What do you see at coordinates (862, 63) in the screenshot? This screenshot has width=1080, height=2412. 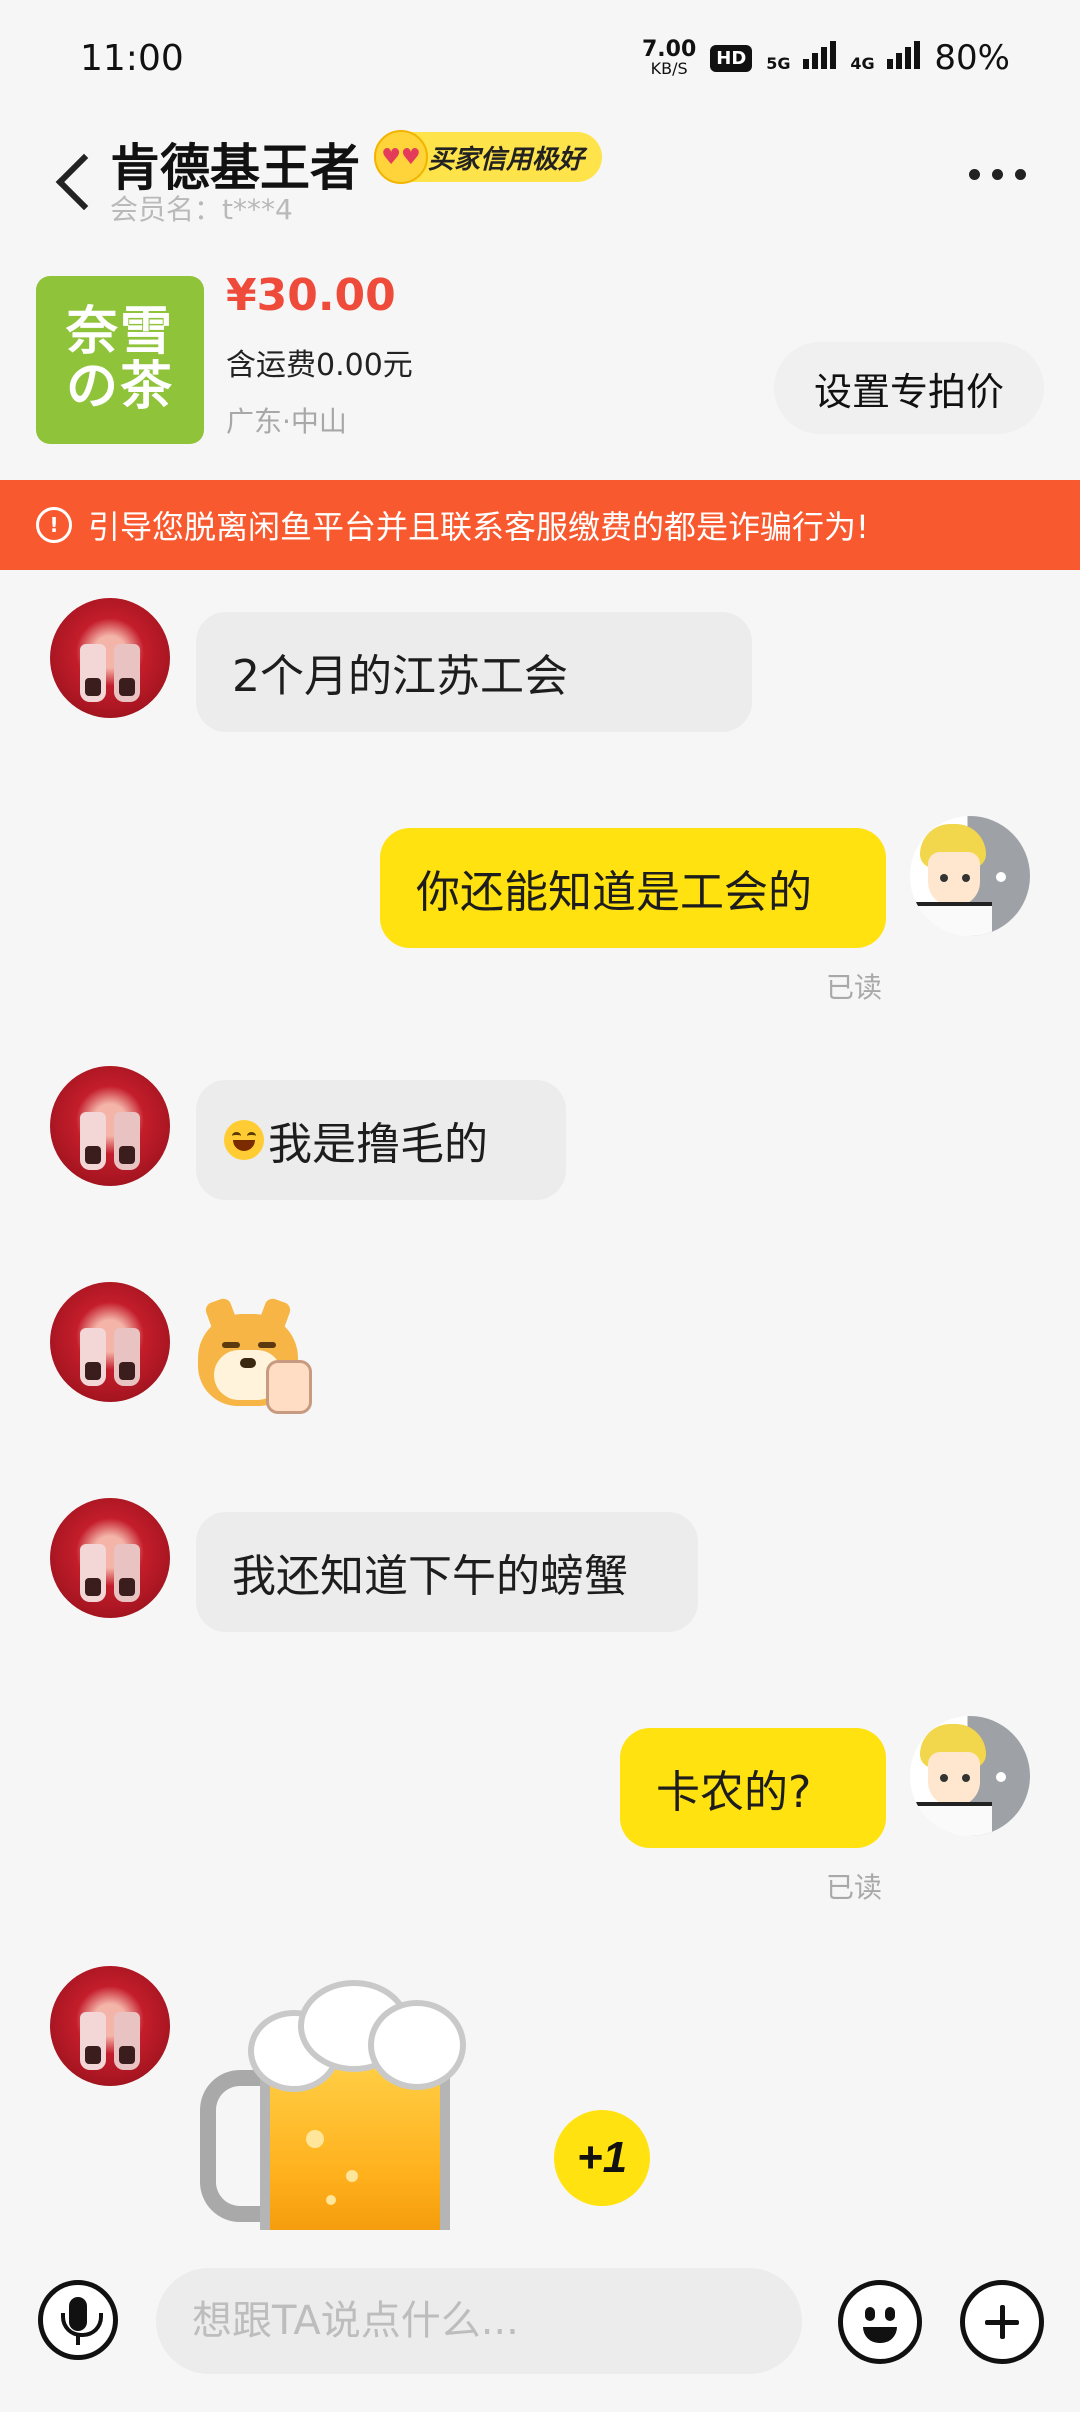 I see `signal-4g-label: 4G` at bounding box center [862, 63].